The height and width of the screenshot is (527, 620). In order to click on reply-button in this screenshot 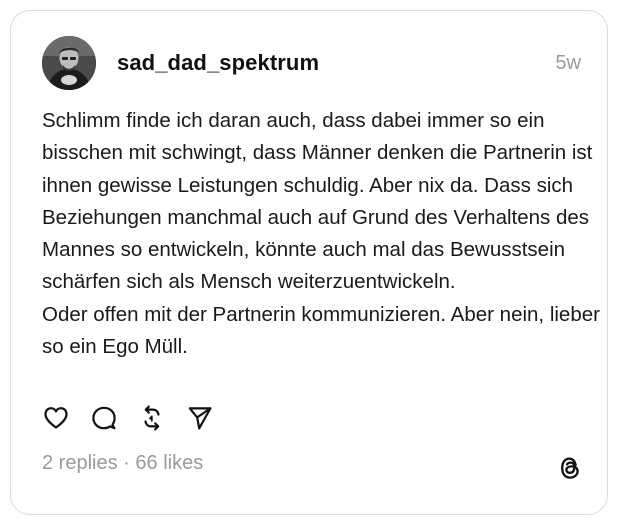, I will do `click(104, 418)`.